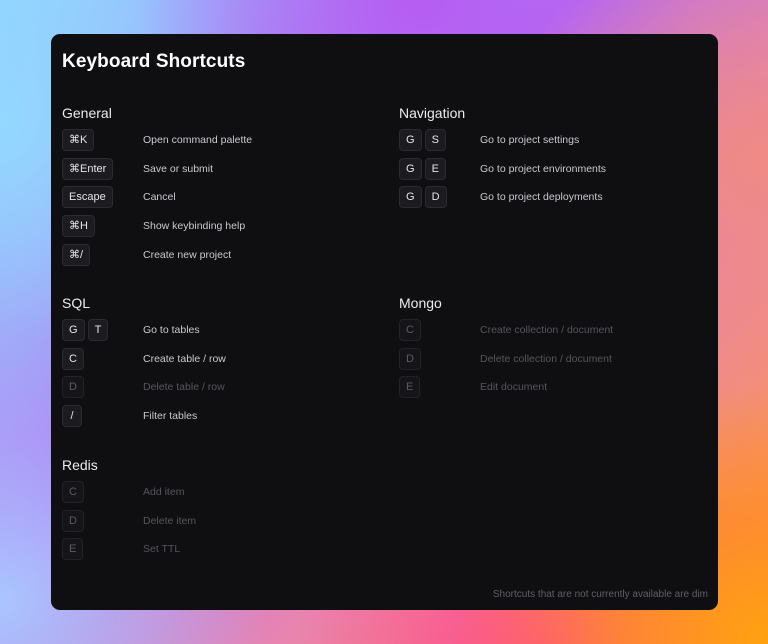 The image size is (768, 644). I want to click on shortcut-description: Go to project settings, so click(530, 140).